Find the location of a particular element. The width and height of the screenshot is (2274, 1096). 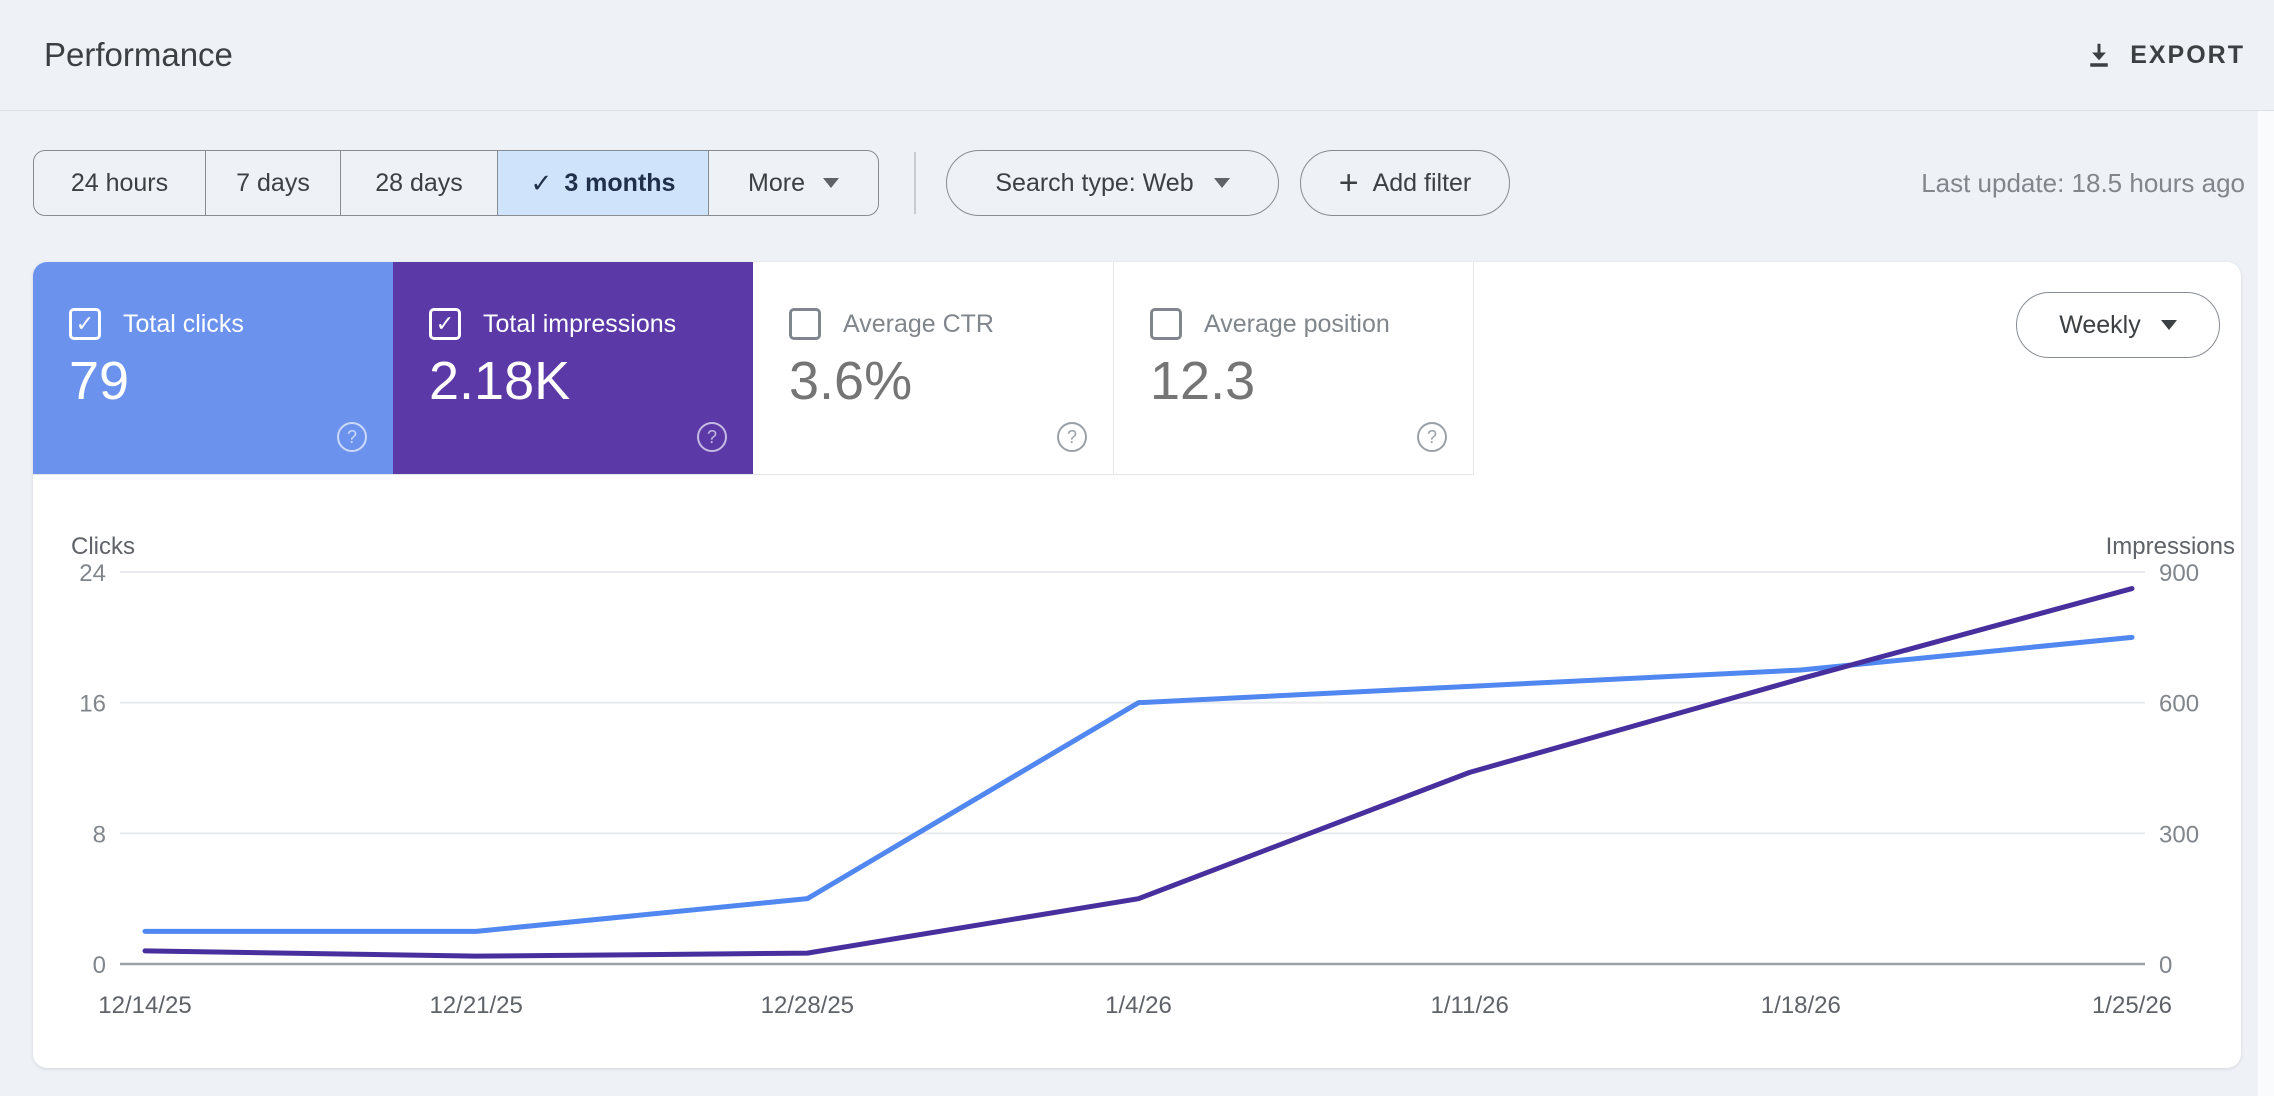

range-chip-label: 24 hours is located at coordinates (119, 182).